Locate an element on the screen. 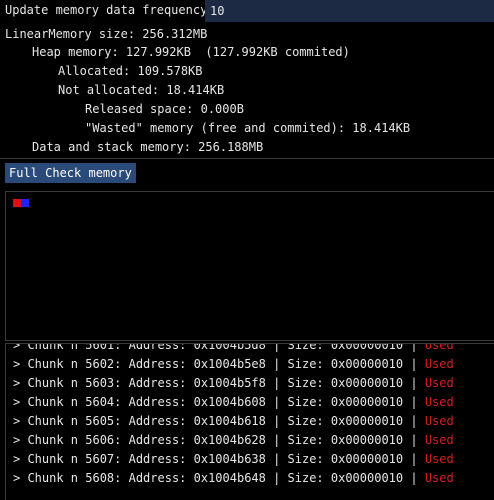  full-check-memory-button: Full Check memory is located at coordinates (70, 173).